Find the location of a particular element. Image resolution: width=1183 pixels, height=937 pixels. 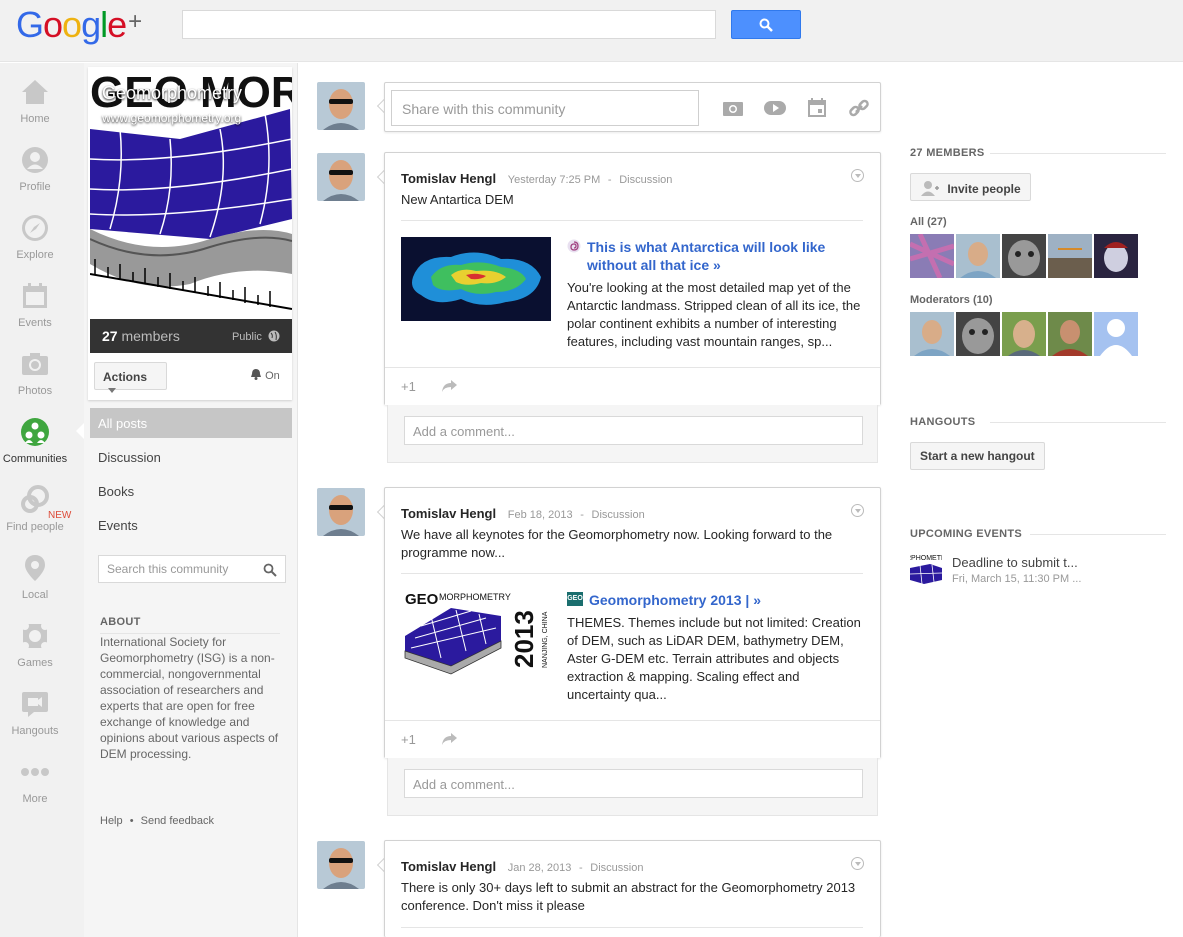

event-thumbnail: RPHOMETRY is located at coordinates (926, 569).